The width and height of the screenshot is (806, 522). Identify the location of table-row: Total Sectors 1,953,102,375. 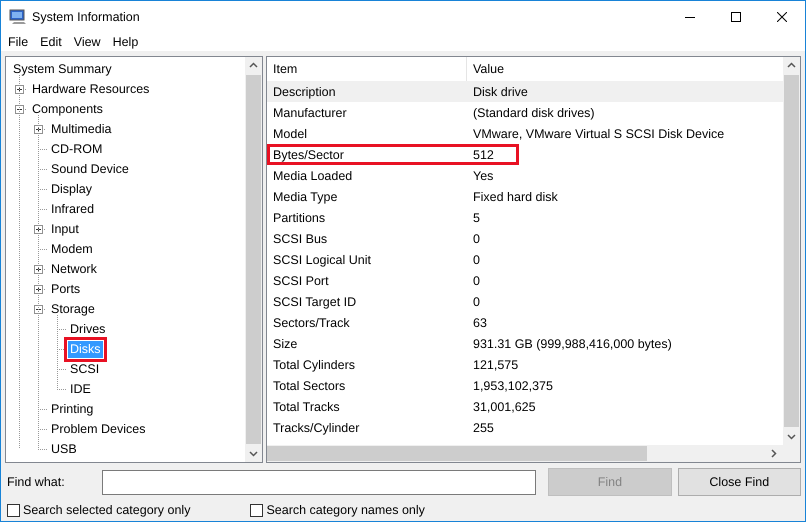
(525, 385).